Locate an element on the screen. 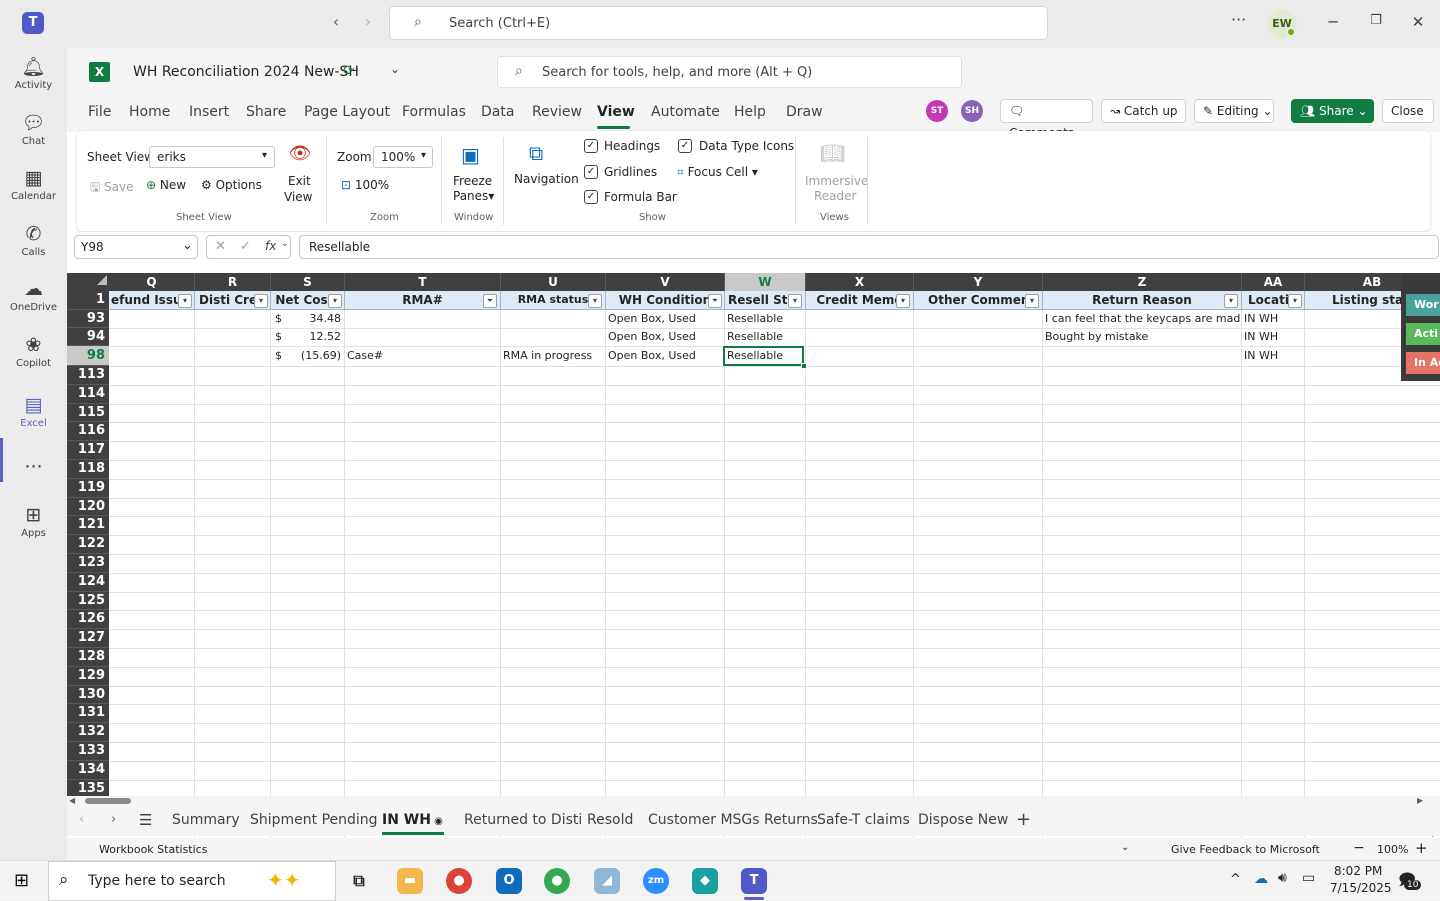  filter-active-icon: ⏷ is located at coordinates (490, 301).